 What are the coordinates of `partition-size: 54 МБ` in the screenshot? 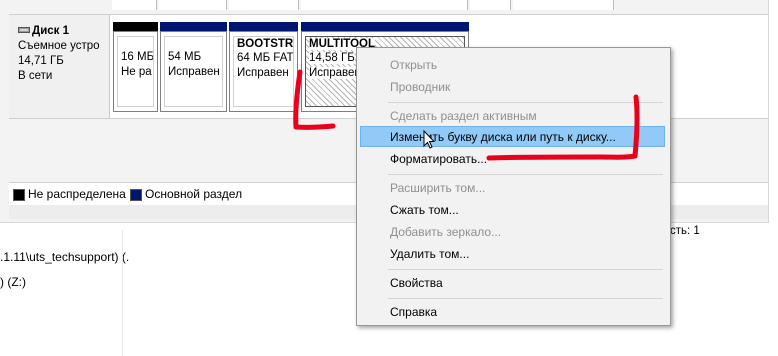 It's located at (185, 57).